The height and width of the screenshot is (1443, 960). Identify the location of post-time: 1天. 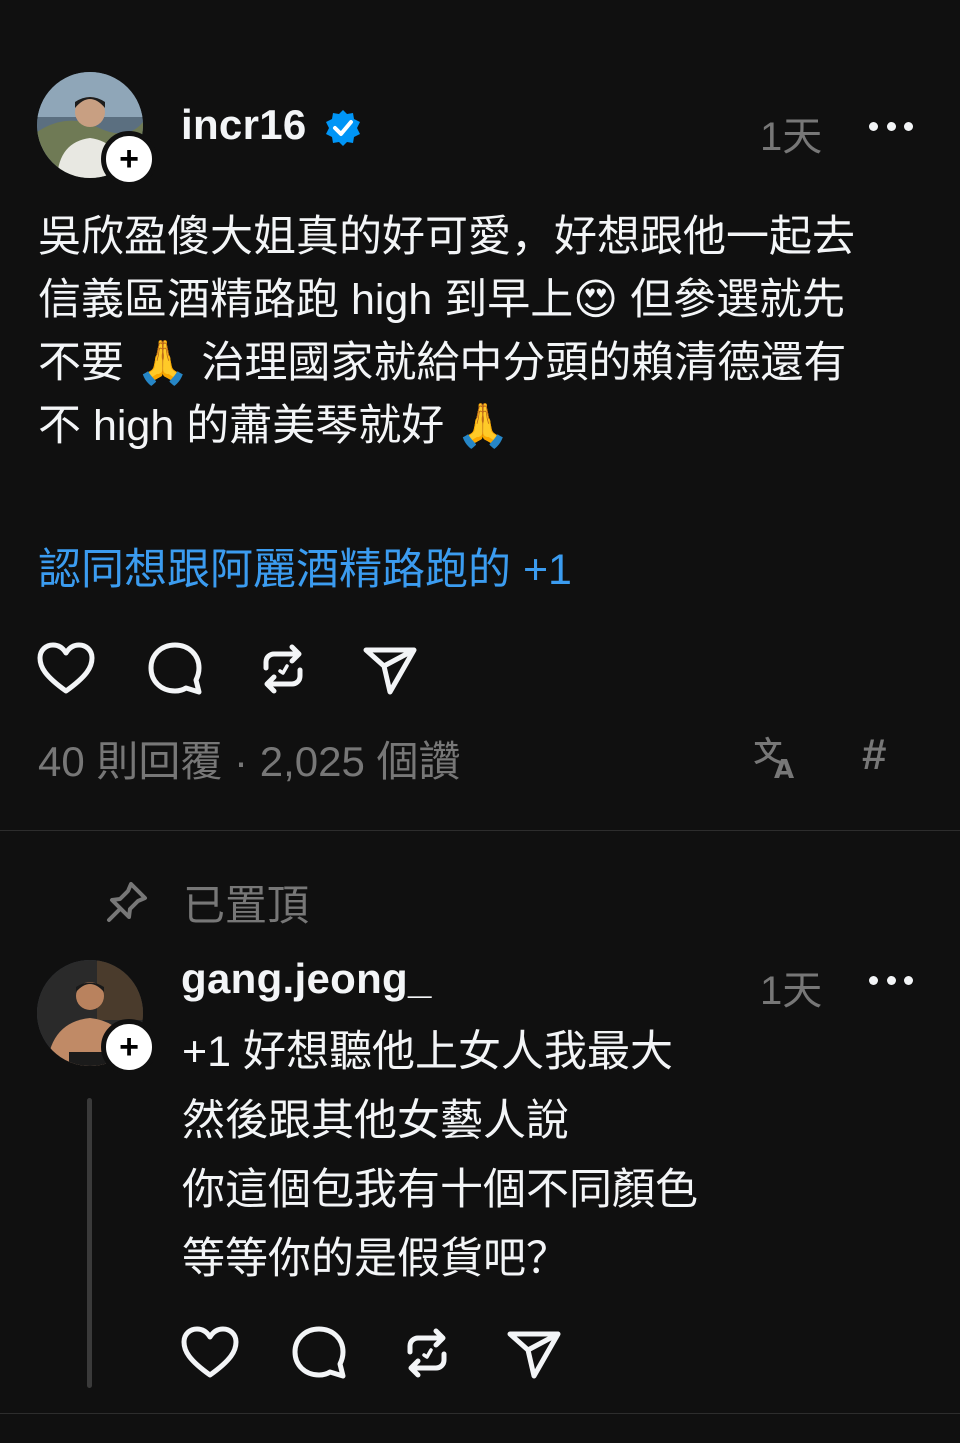
(791, 137).